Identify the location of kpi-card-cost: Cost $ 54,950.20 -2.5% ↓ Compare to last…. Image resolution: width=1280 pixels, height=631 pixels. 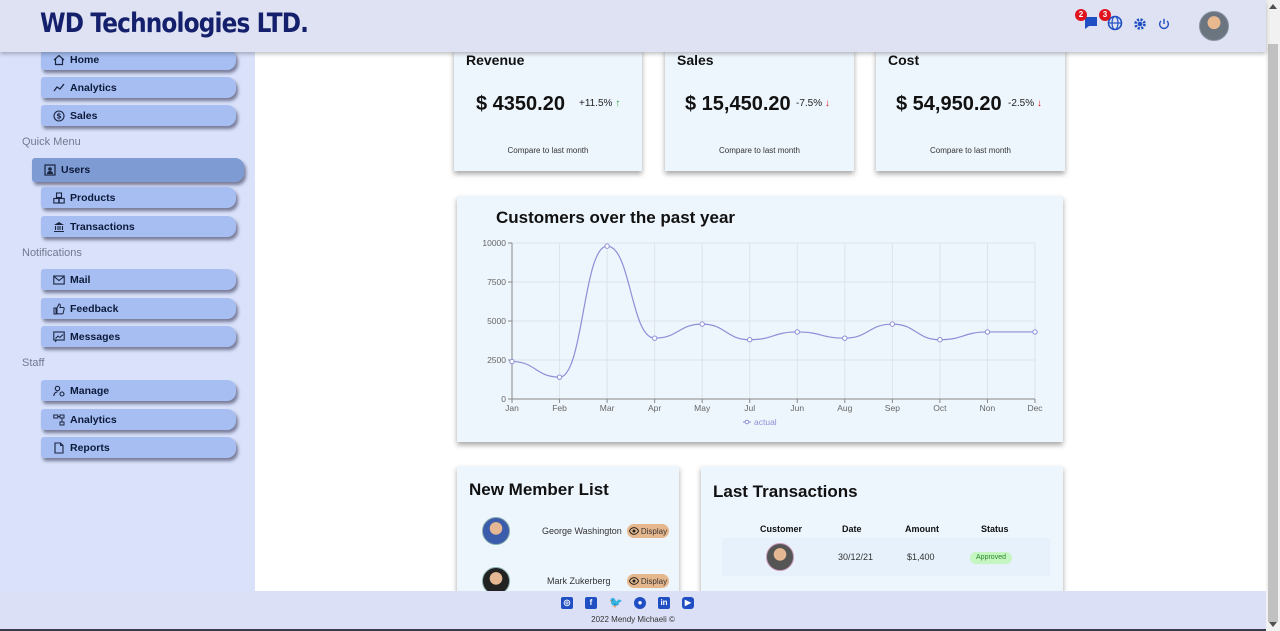
(970, 109).